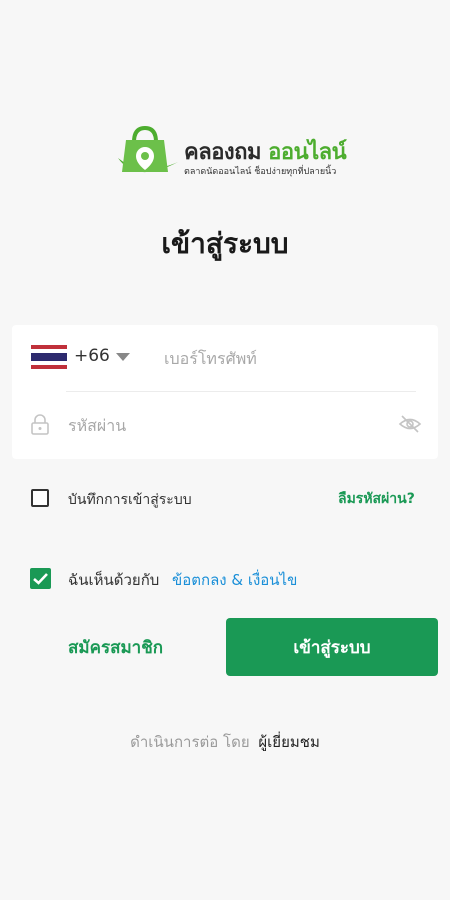 This screenshot has height=900, width=450. What do you see at coordinates (307, 152) in the screenshot?
I see `brand-name-part2: ออนไลน์` at bounding box center [307, 152].